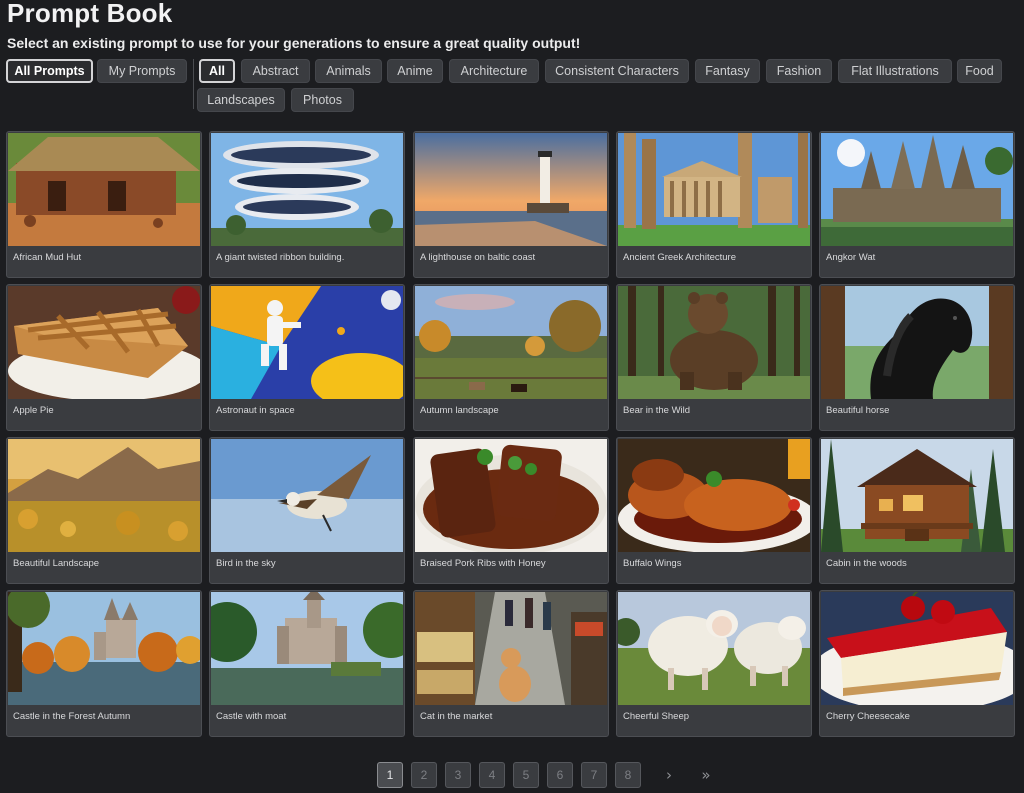 The width and height of the screenshot is (1024, 793). I want to click on page-title: Prompt Book, so click(90, 14).